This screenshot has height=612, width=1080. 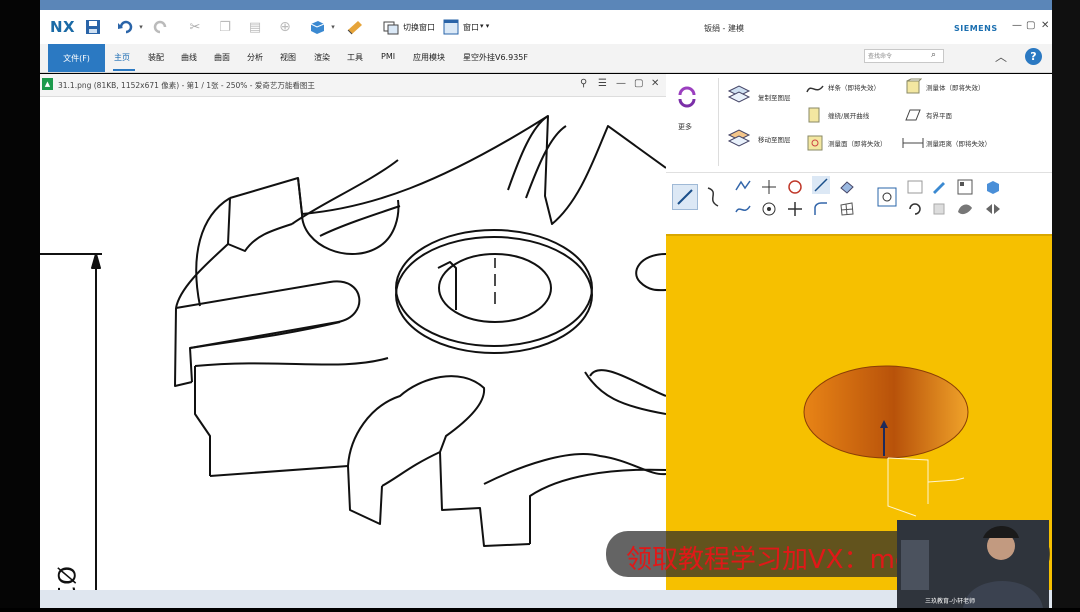 What do you see at coordinates (484, 26) in the screenshot?
I see `window-dropdown-icon: ▾ ▾` at bounding box center [484, 26].